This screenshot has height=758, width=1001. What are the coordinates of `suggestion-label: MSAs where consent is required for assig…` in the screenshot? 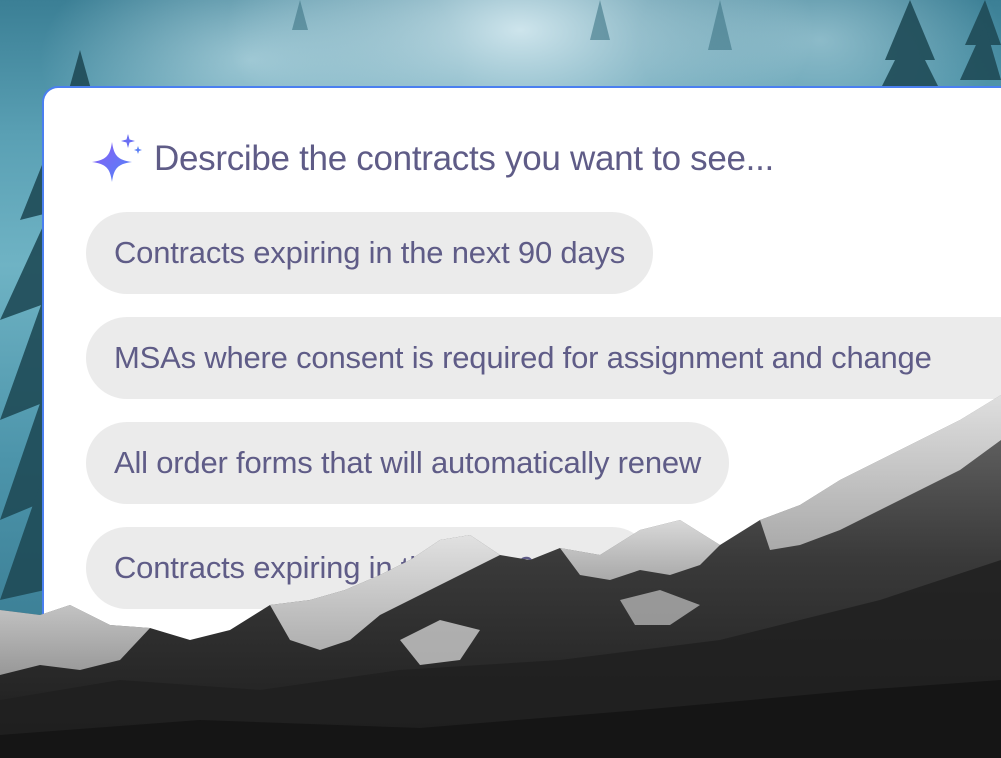 It's located at (523, 357).